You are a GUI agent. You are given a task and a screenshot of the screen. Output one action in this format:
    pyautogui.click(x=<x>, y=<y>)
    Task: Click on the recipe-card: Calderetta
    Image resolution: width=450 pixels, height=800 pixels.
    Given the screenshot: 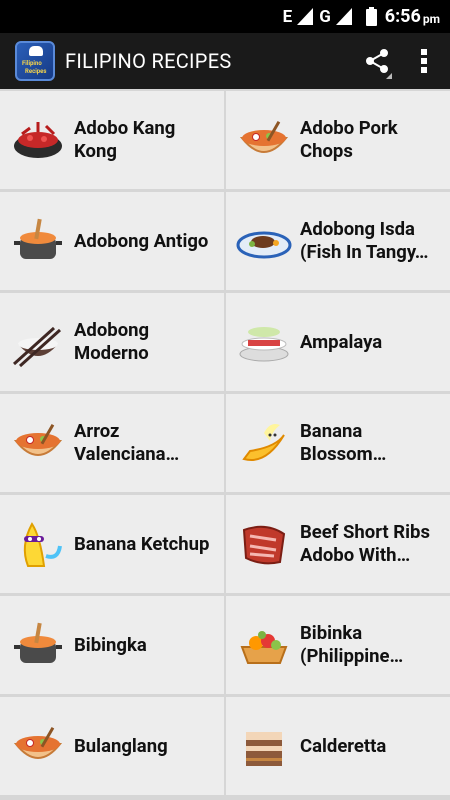 What is the action you would take?
    pyautogui.click(x=338, y=746)
    